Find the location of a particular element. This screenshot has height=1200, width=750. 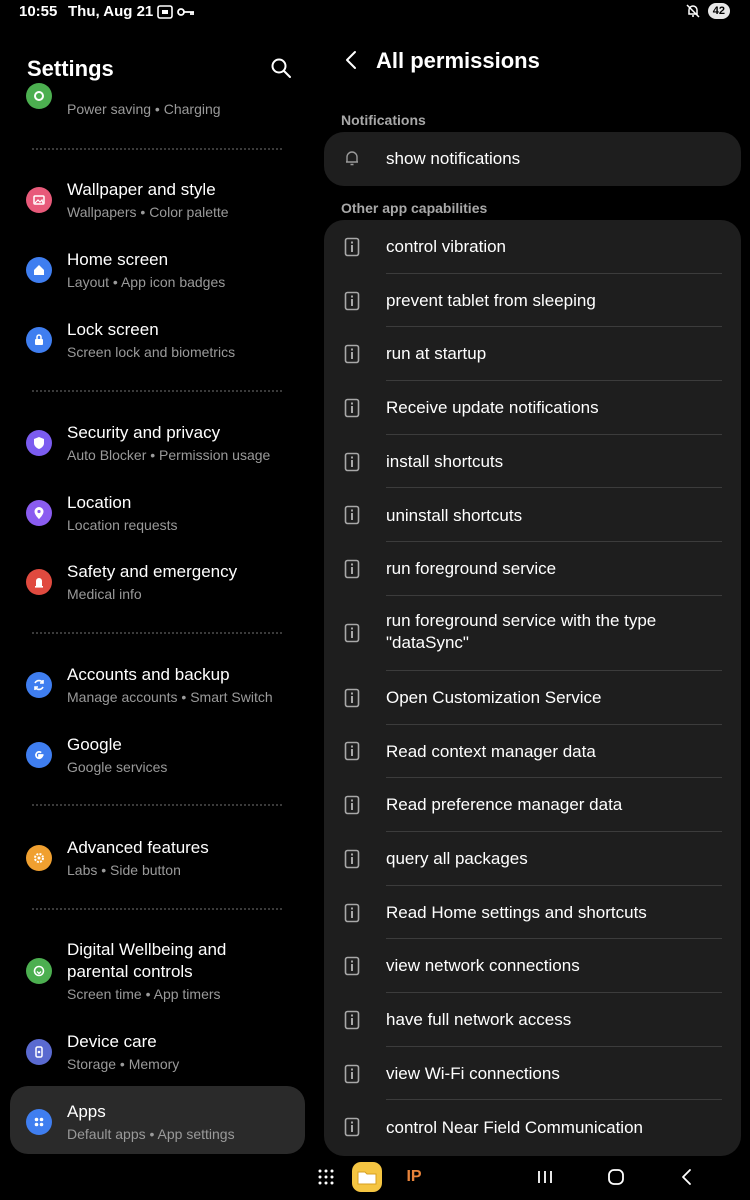

permission-label: uninstall shortcuts is located at coordinates (454, 515).